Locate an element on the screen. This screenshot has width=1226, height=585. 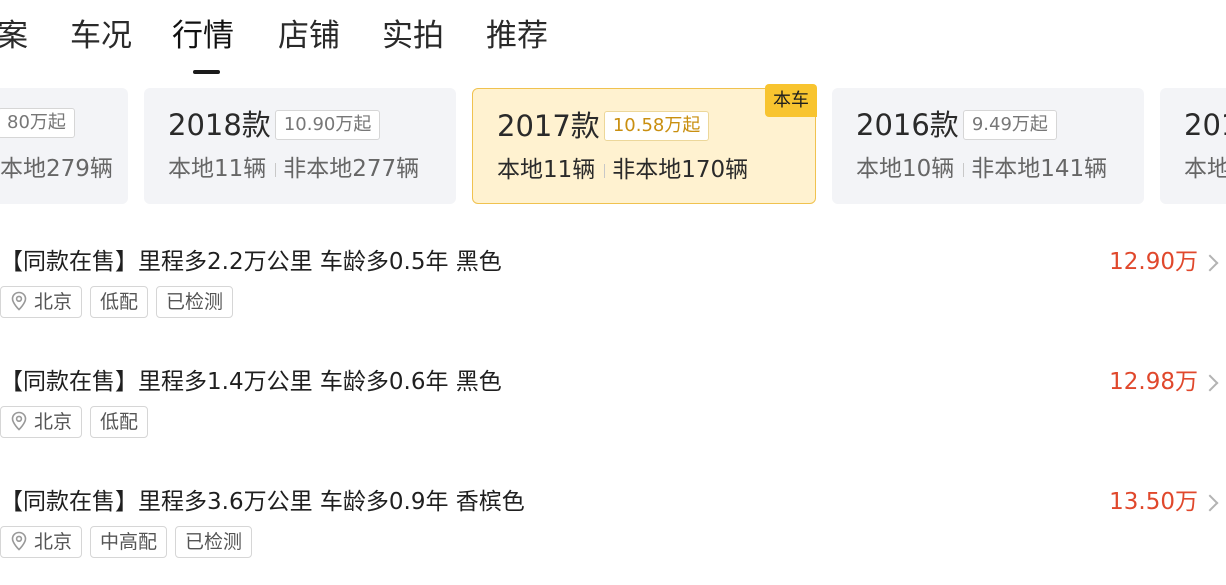
listing-tags: 北京 低配 已检测 is located at coordinates (120, 302).